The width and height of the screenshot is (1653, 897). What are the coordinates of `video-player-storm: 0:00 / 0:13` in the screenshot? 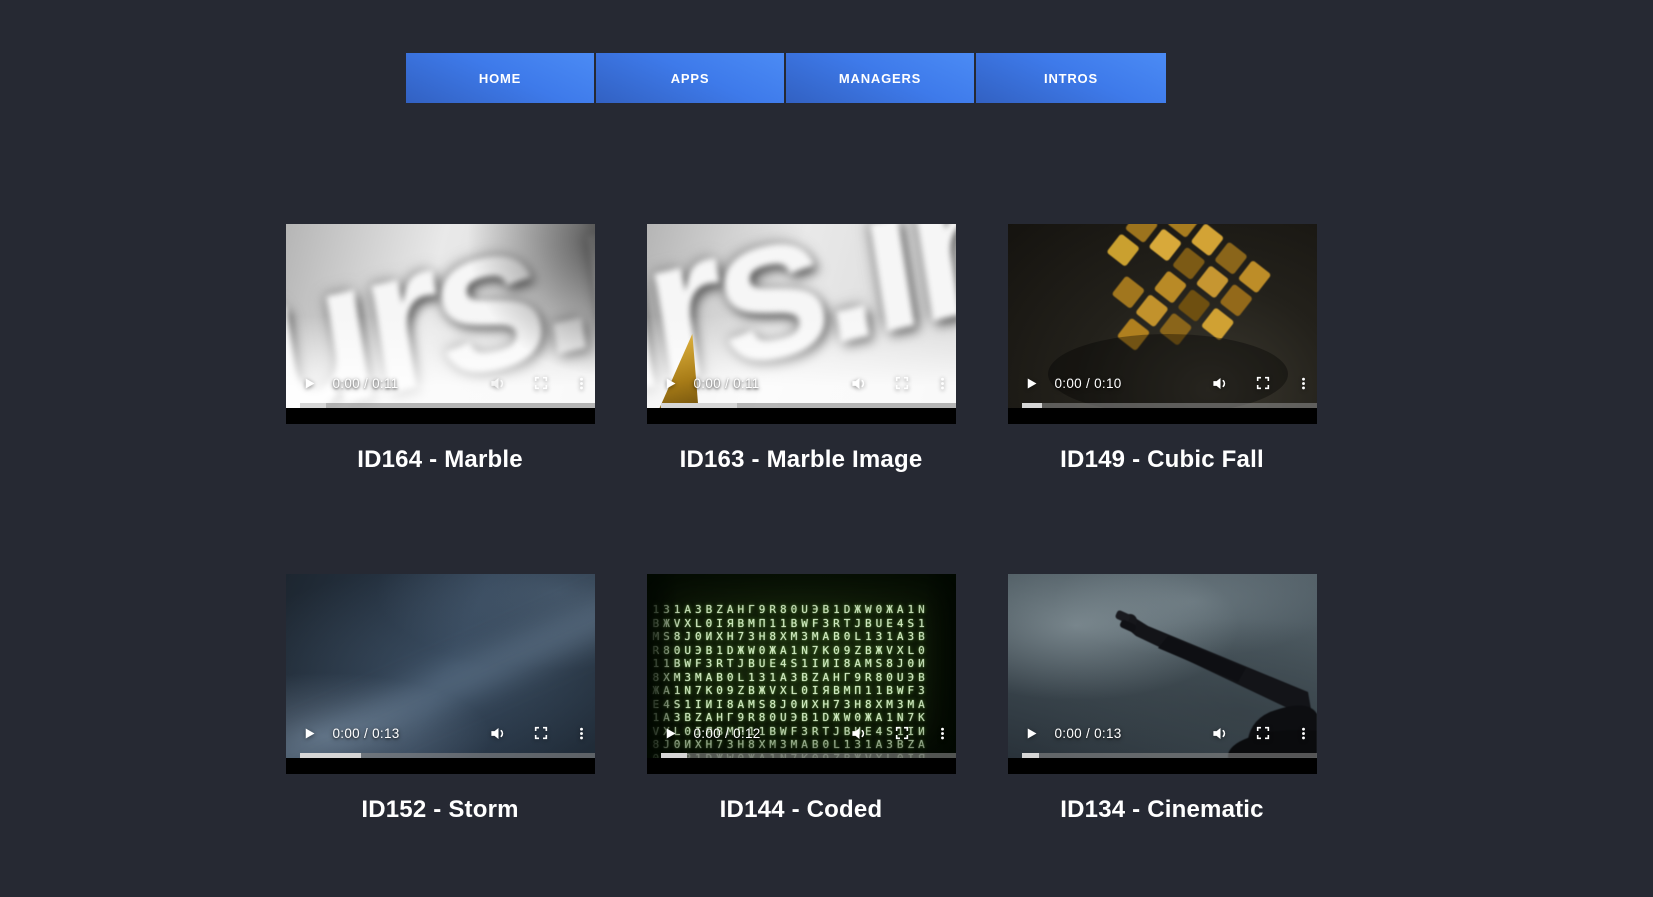 It's located at (440, 674).